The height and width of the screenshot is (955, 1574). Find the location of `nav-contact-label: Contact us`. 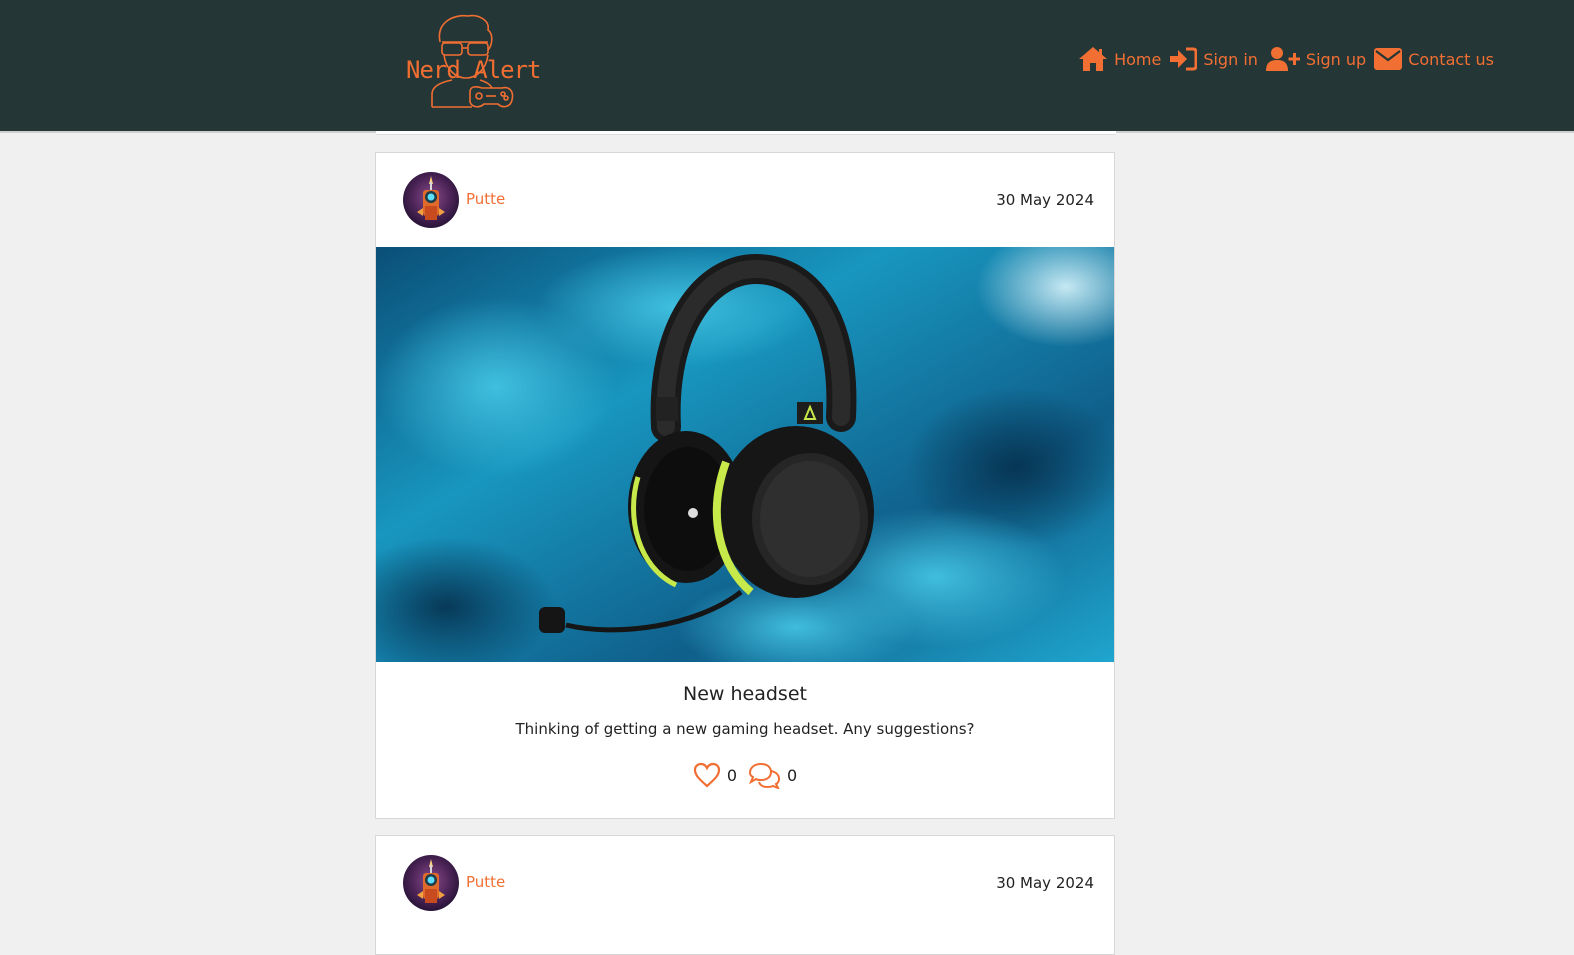

nav-contact-label: Contact us is located at coordinates (1451, 59).